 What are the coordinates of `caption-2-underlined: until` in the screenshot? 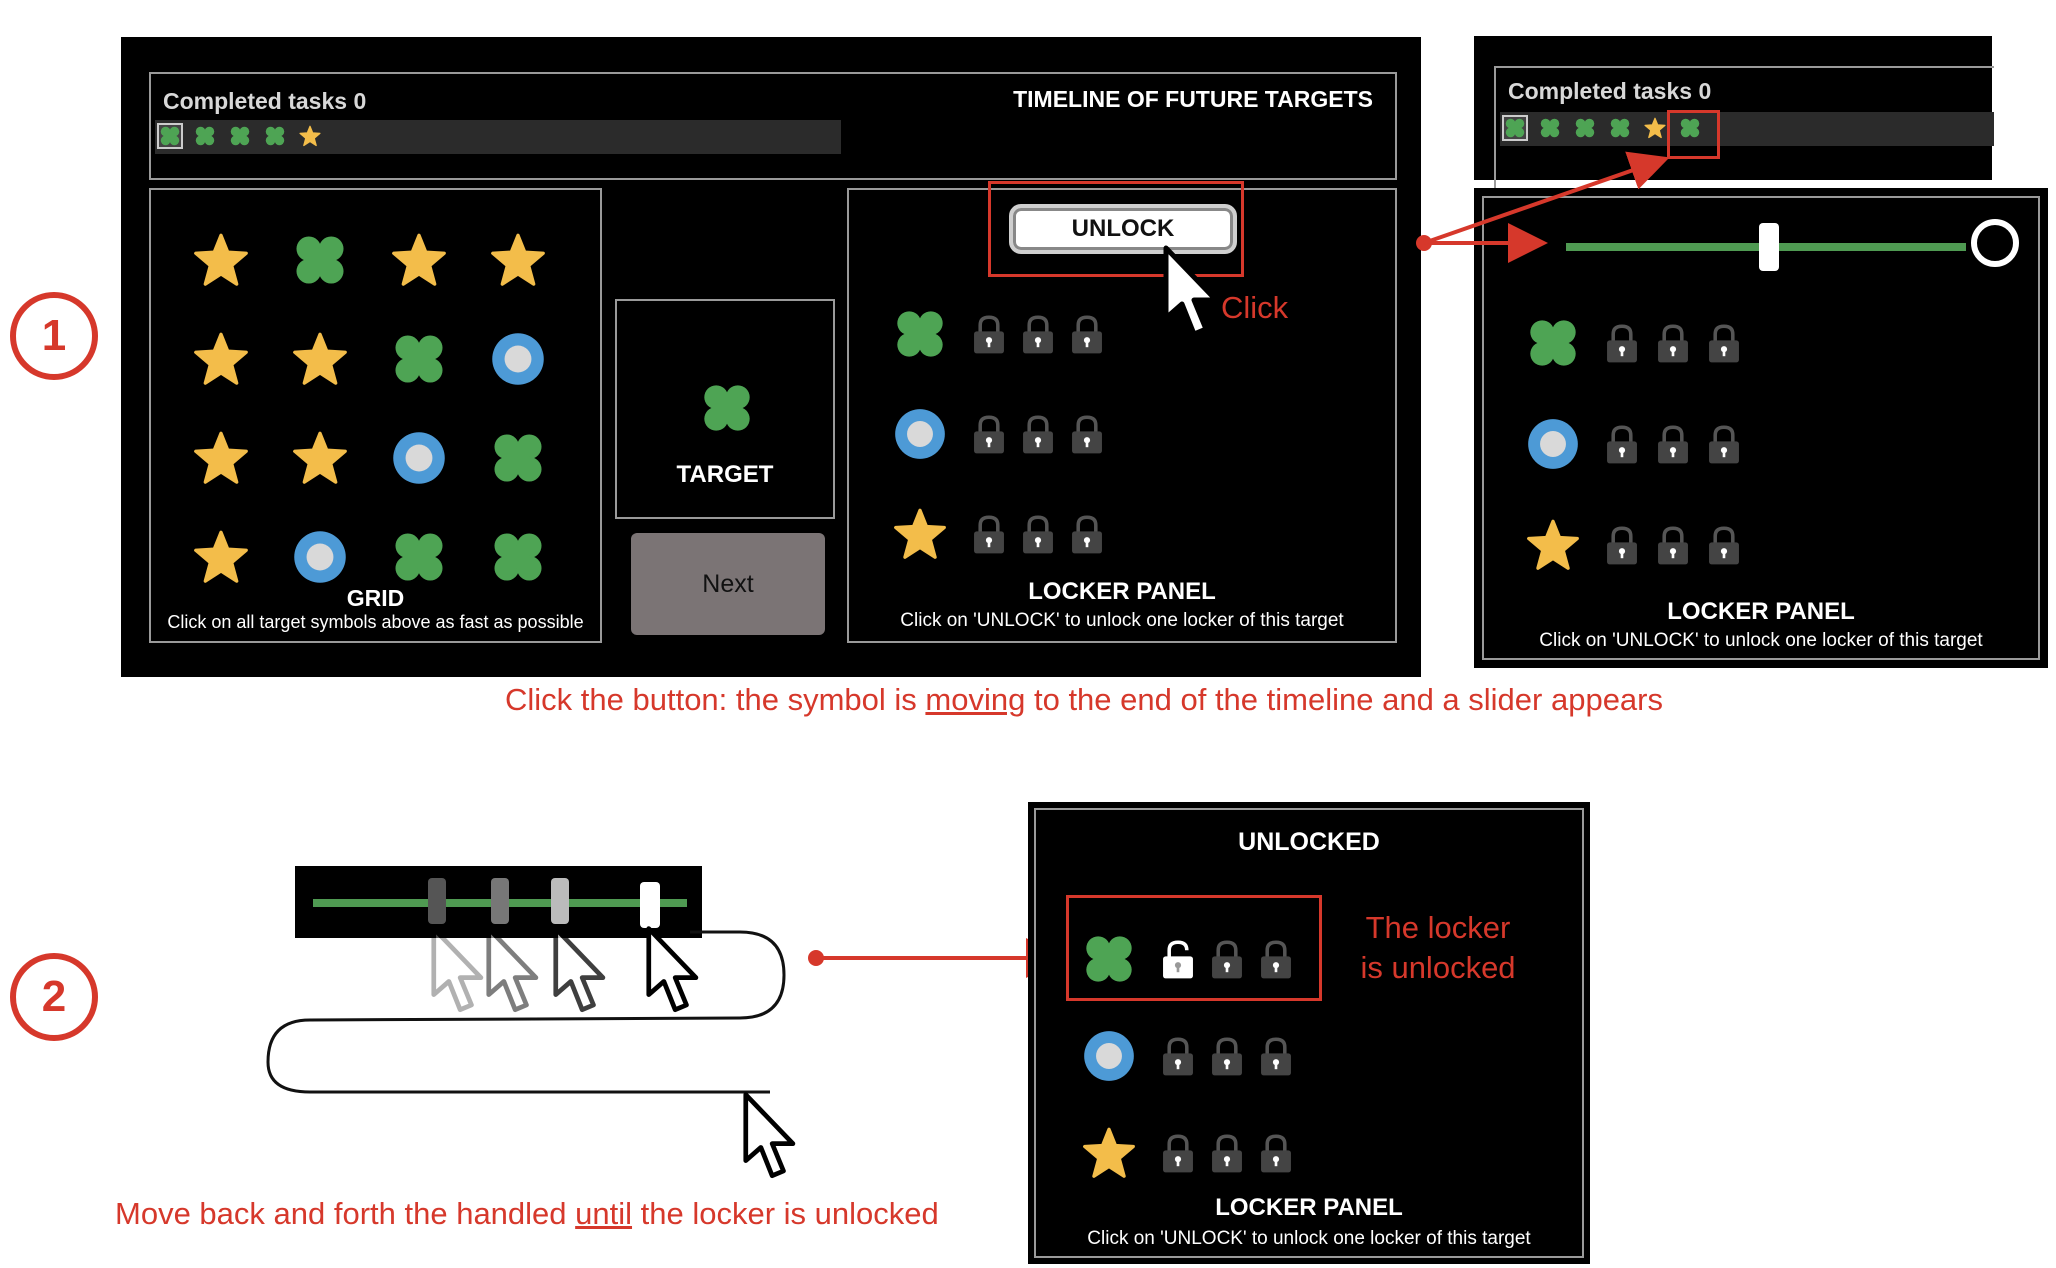 It's located at (604, 1213).